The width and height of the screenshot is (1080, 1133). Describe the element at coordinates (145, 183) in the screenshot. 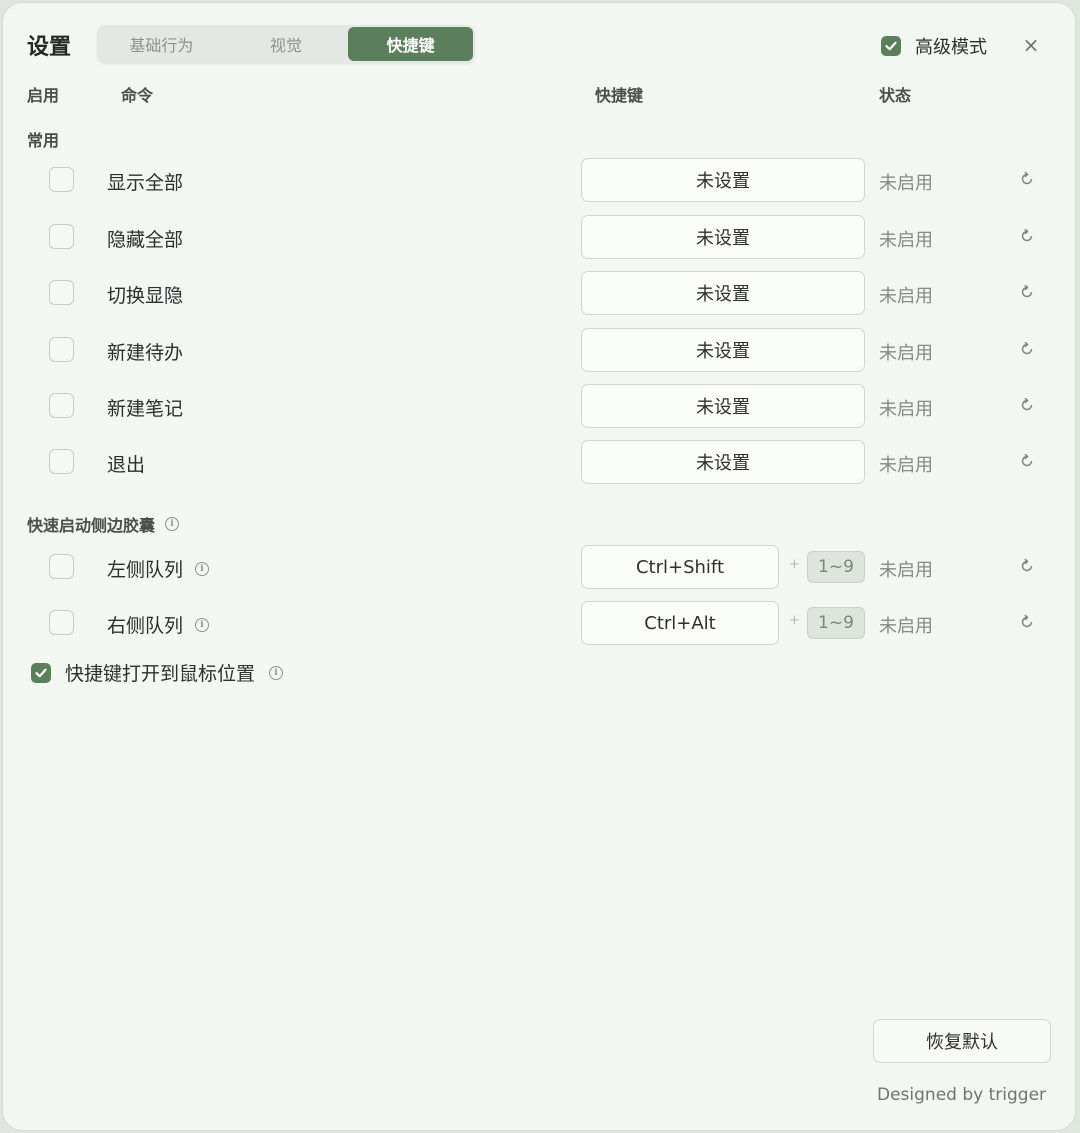

I see `command-name: 显示全部` at that location.